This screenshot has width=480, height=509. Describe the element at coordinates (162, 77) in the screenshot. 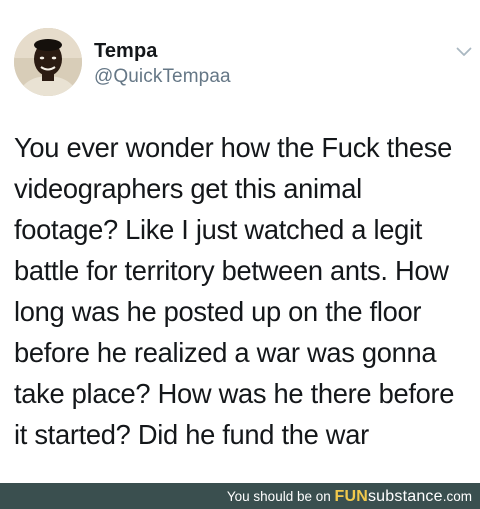

I see `user-handle: @QuickTempaa` at that location.